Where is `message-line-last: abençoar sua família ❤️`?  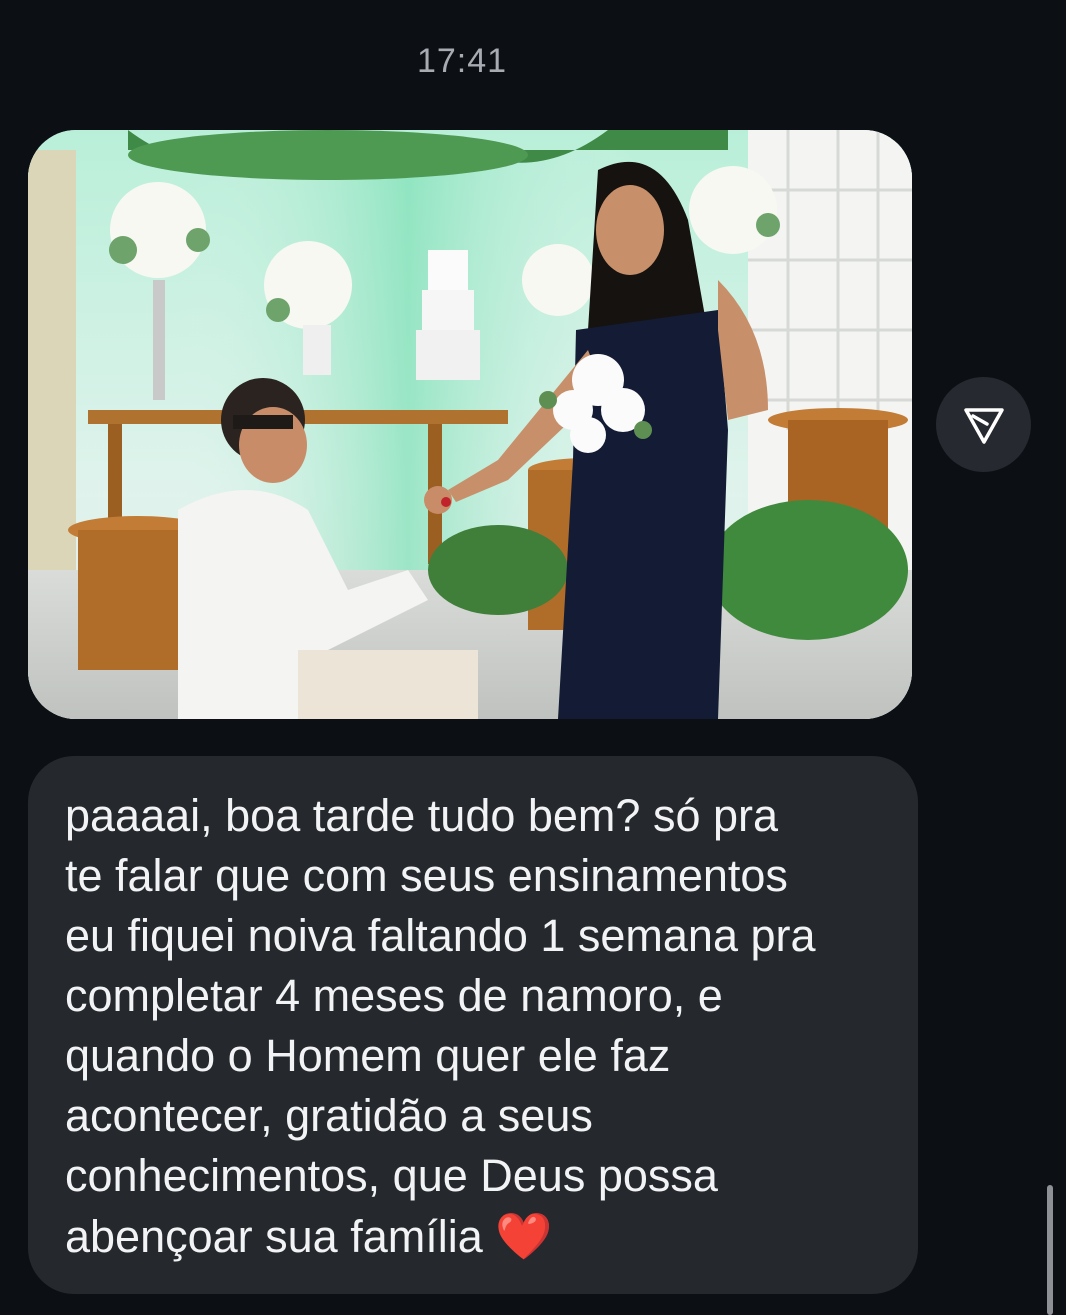
message-line-last: abençoar sua família ❤️ is located at coordinates (473, 1236).